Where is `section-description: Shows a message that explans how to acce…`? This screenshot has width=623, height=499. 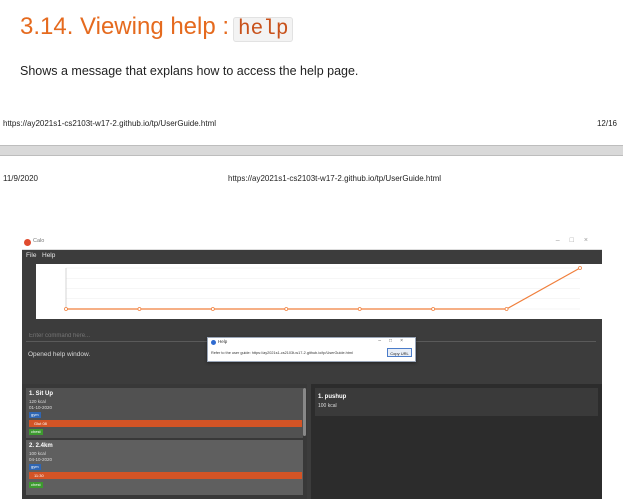 section-description: Shows a message that explans how to acce… is located at coordinates (189, 71).